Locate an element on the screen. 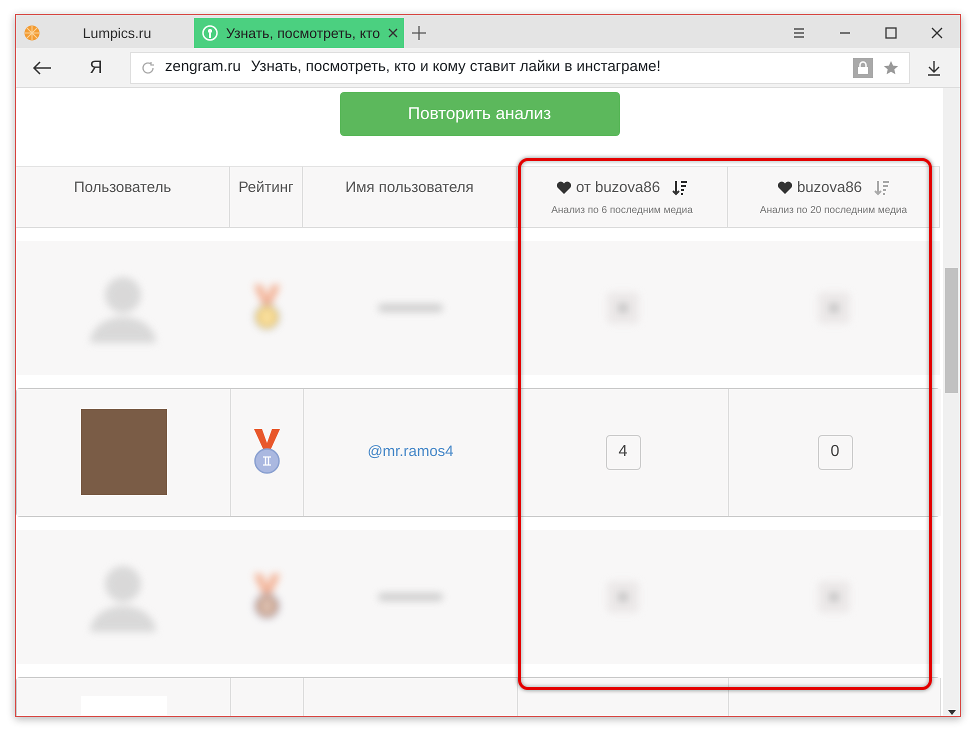 This screenshot has height=731, width=975. browser-tab: Узнать, посмотреть, кто is located at coordinates (299, 33).